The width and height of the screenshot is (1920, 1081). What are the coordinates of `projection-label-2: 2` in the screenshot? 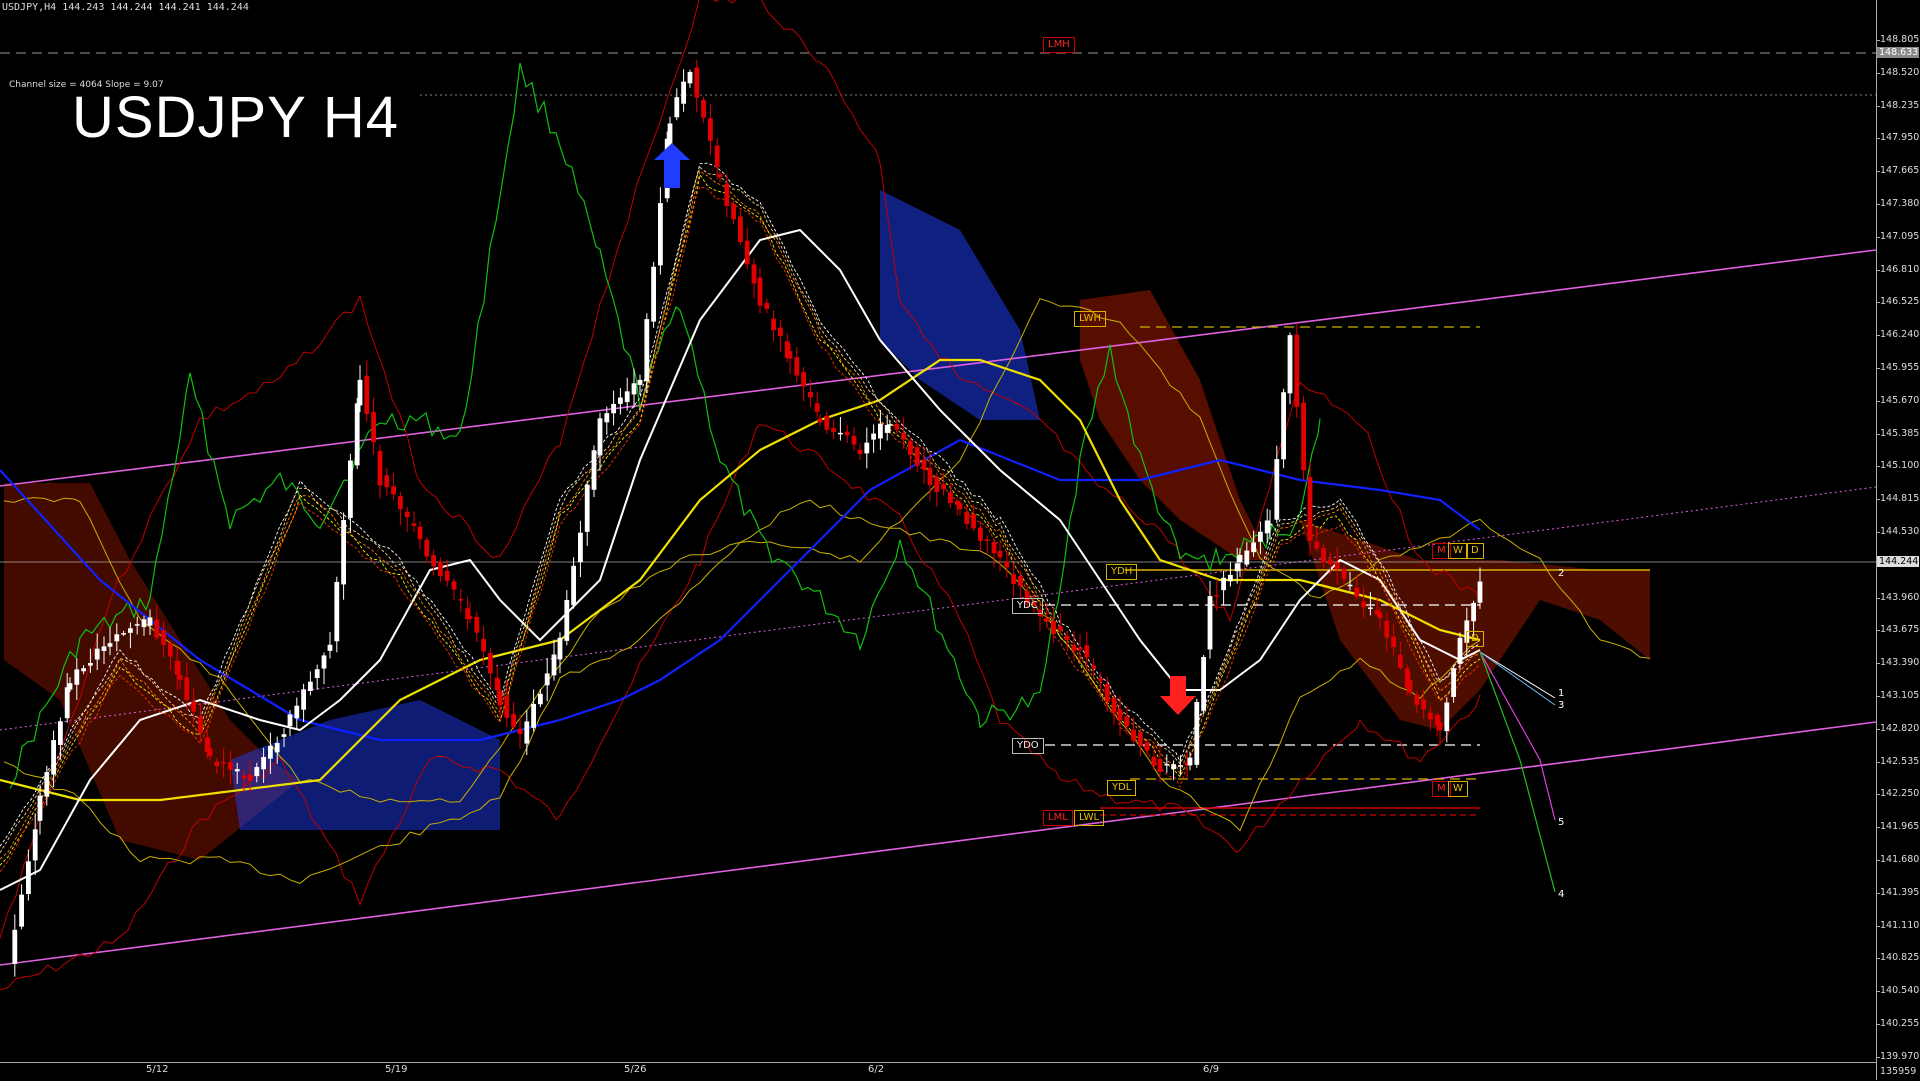 It's located at (1561, 573).